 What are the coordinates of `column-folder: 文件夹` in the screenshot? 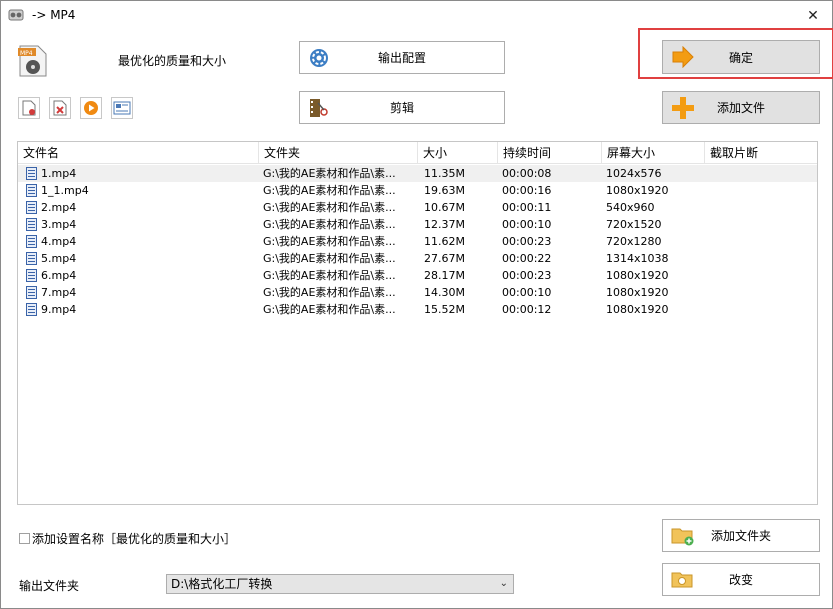 It's located at (338, 153).